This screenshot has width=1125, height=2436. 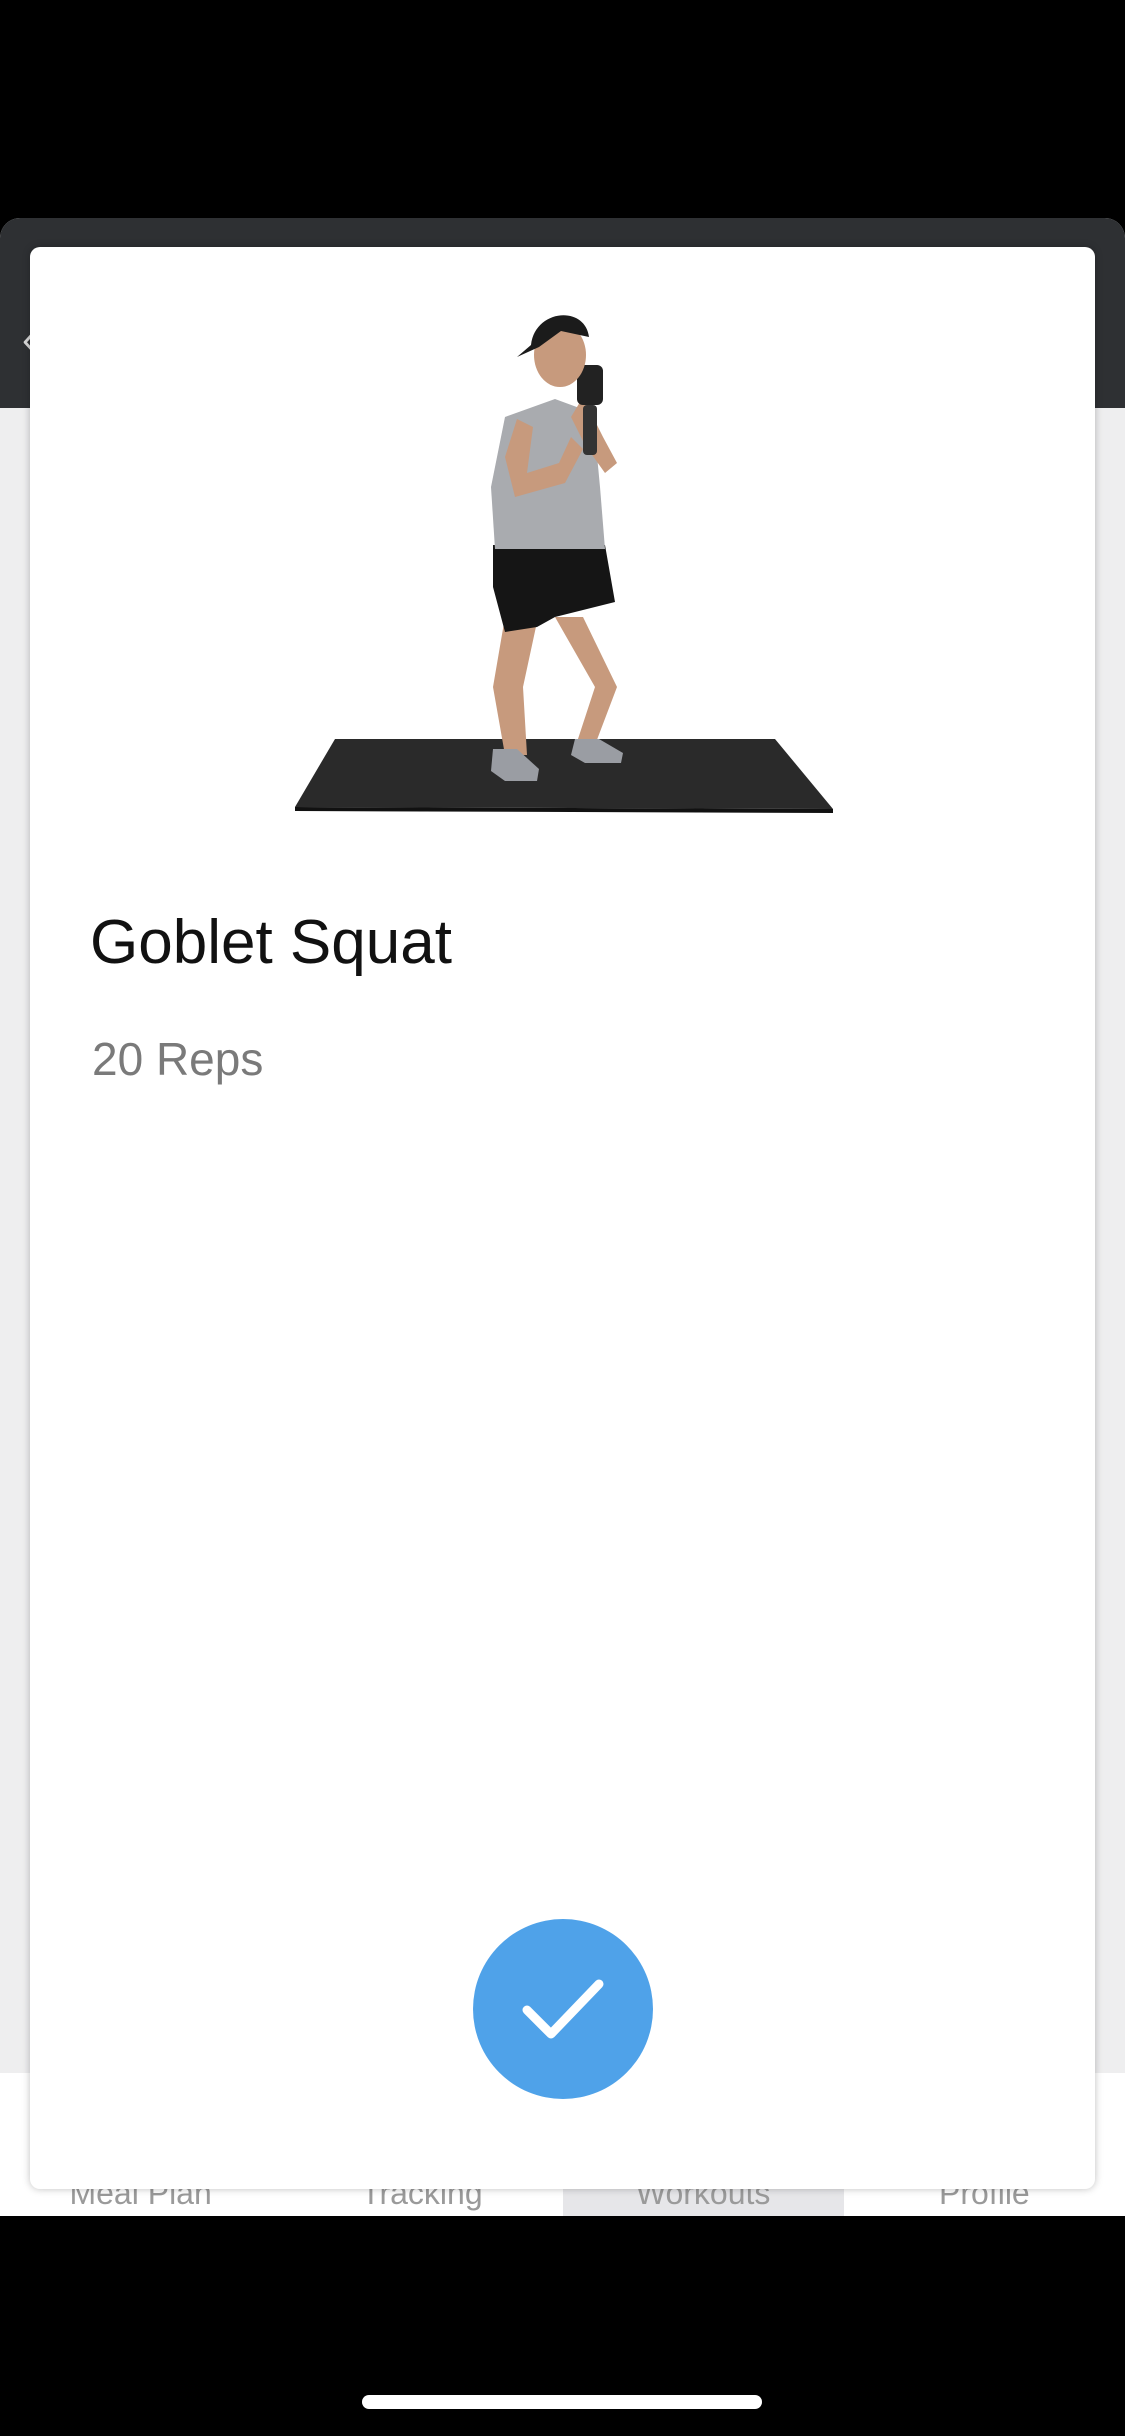 I want to click on home-indicator, so click(x=562, y=2402).